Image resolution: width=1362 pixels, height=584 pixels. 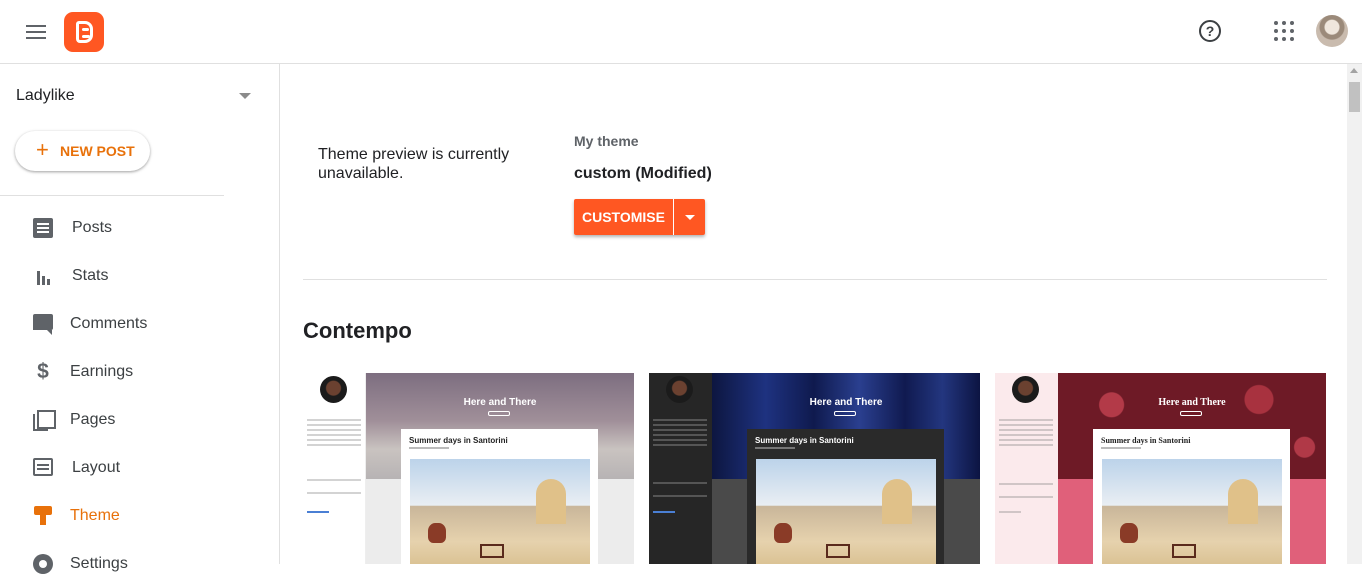 I want to click on theme-card-pink: Here and There Summer days in Santorini, so click(x=1160, y=468).